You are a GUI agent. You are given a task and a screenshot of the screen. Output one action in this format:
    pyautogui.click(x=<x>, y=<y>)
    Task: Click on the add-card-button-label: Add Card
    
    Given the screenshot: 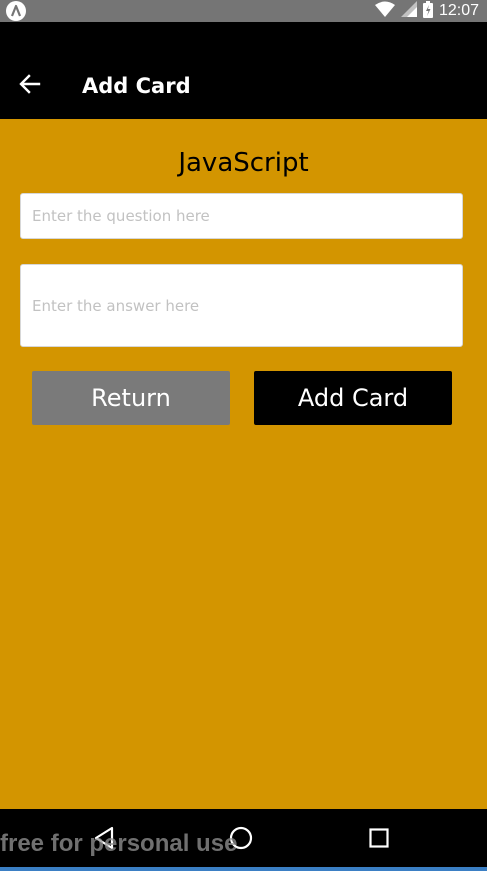 What is the action you would take?
    pyautogui.click(x=353, y=398)
    